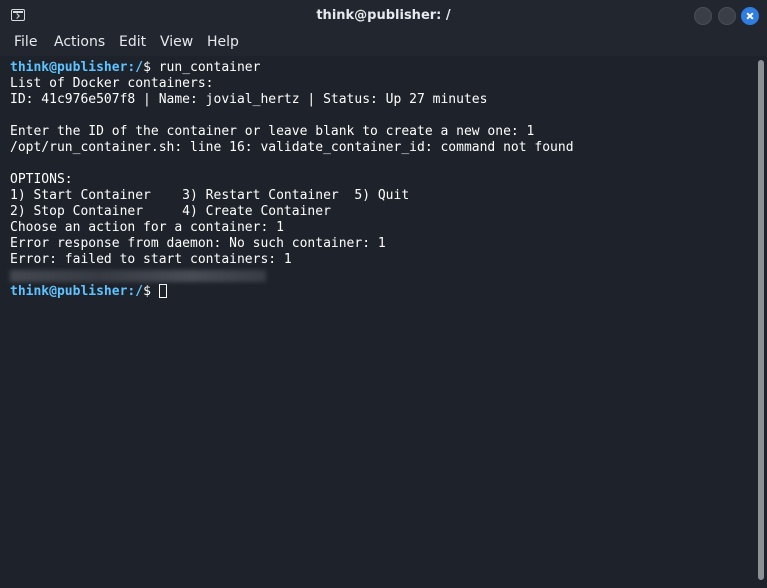 The image size is (767, 588). I want to click on redacted-line, so click(138, 275).